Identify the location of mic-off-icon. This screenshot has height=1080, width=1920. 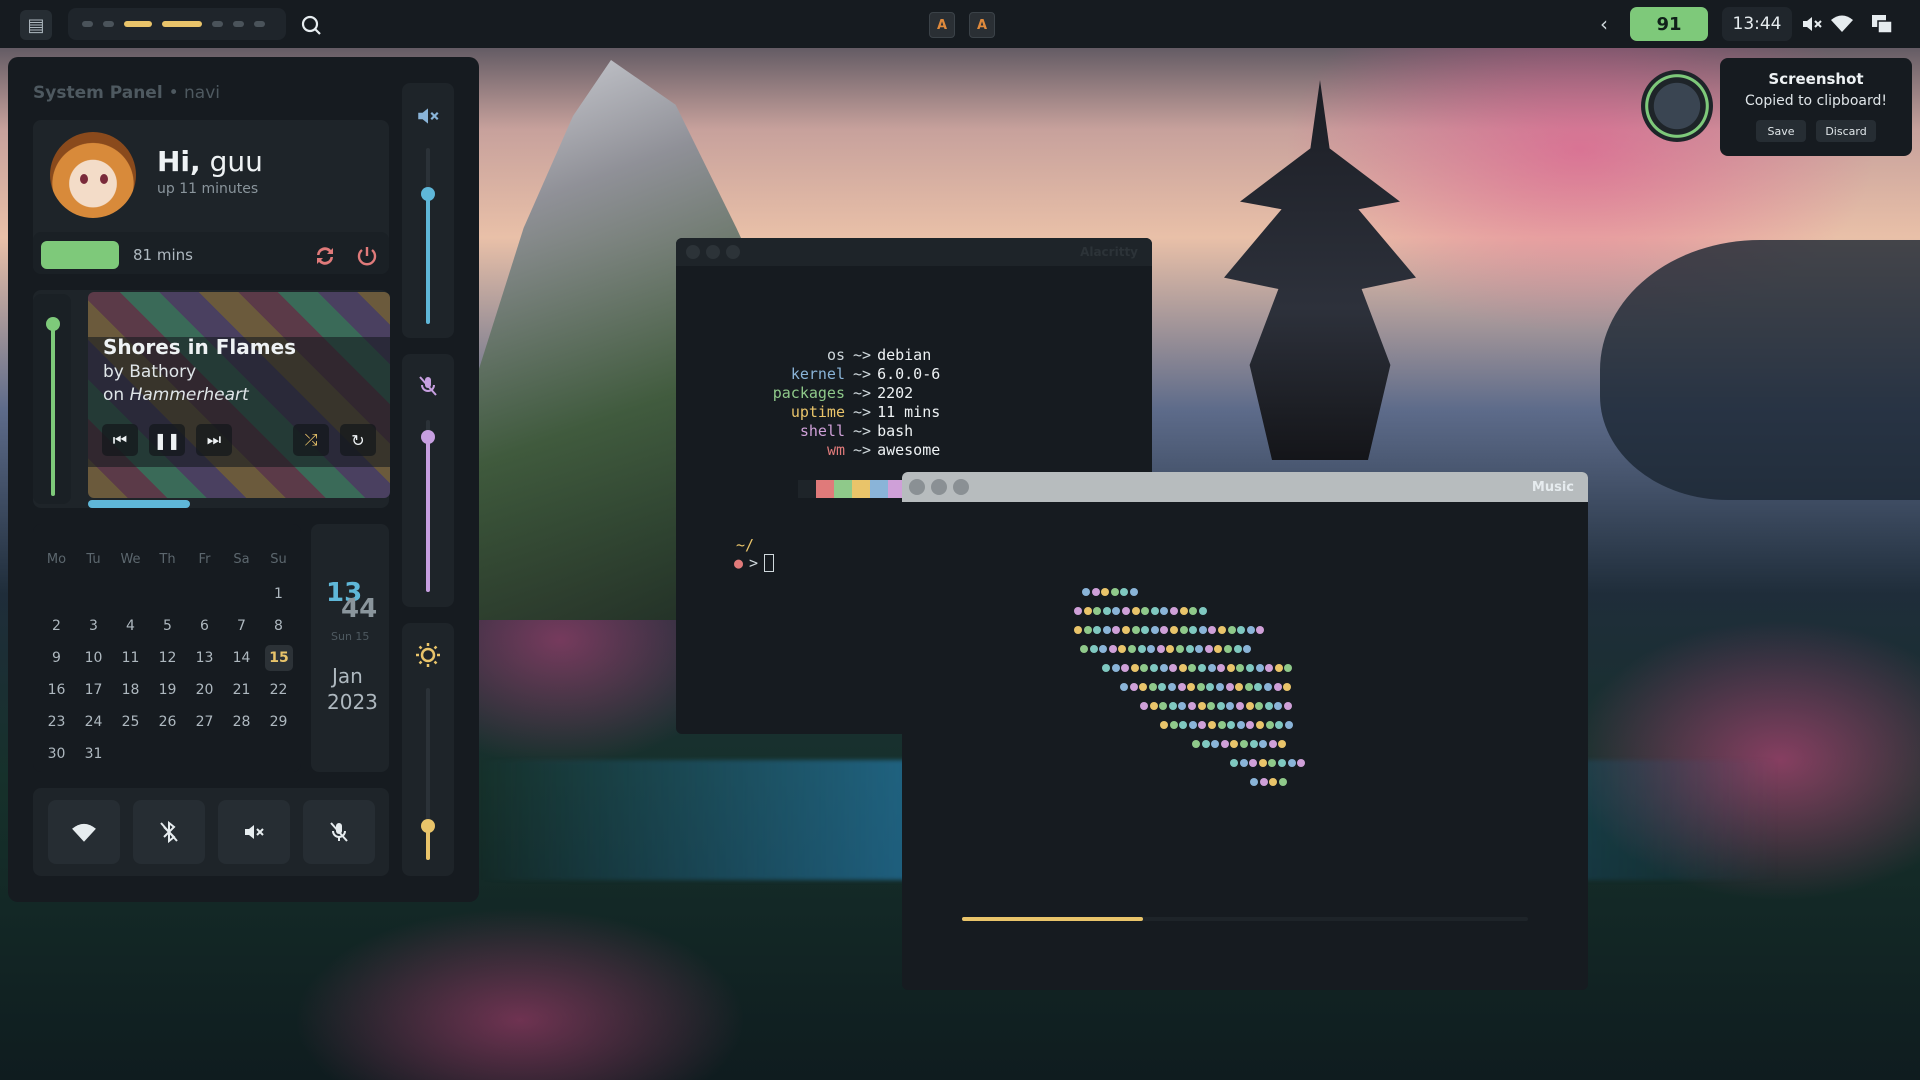
(428, 386).